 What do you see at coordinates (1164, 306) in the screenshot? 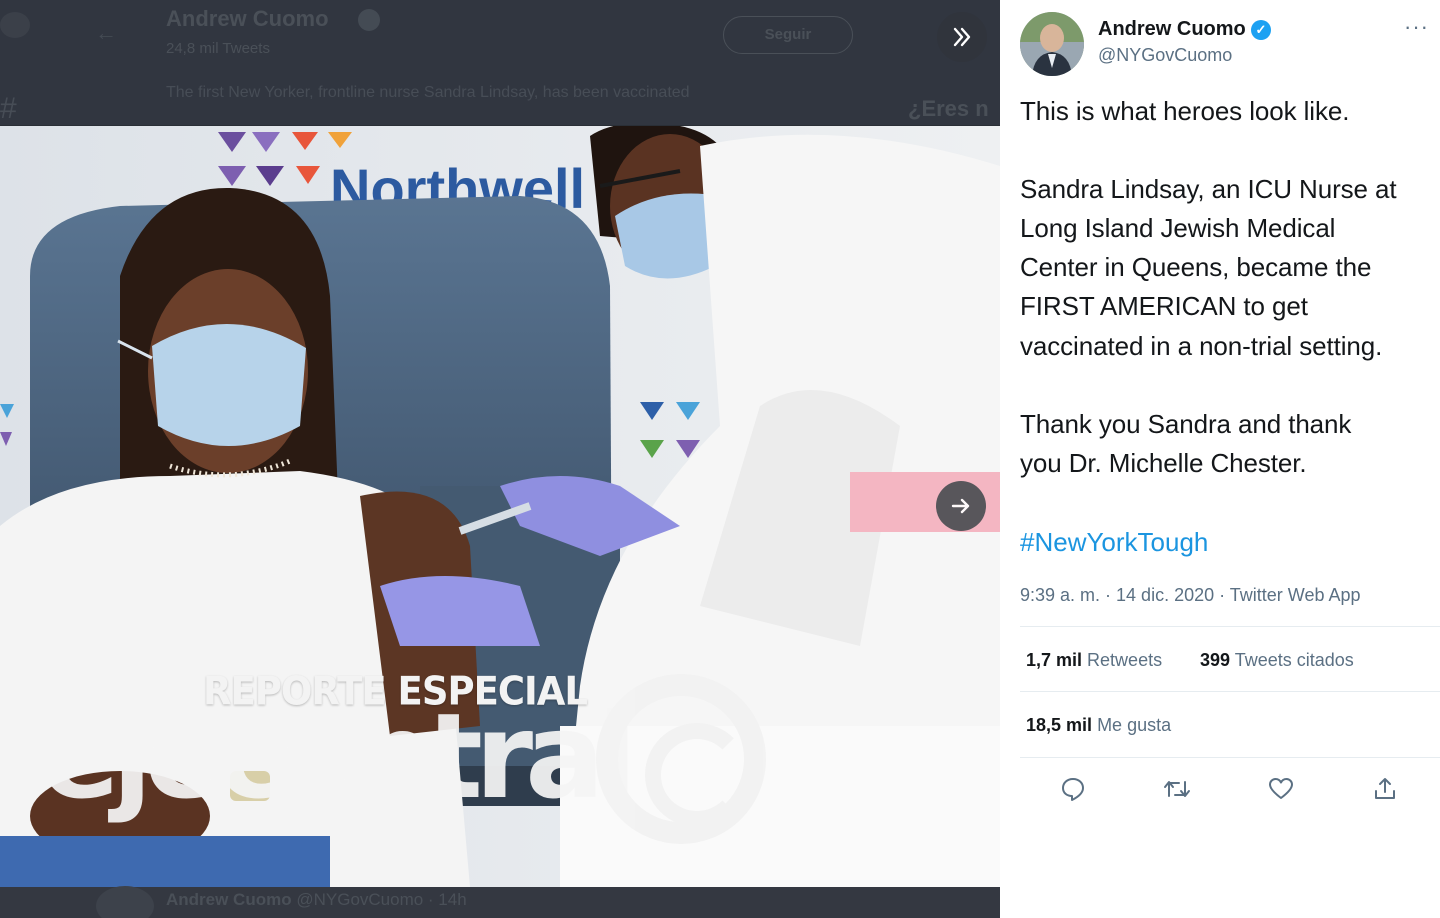
I see `tweet-text-line: FIRST AMERICAN to get` at bounding box center [1164, 306].